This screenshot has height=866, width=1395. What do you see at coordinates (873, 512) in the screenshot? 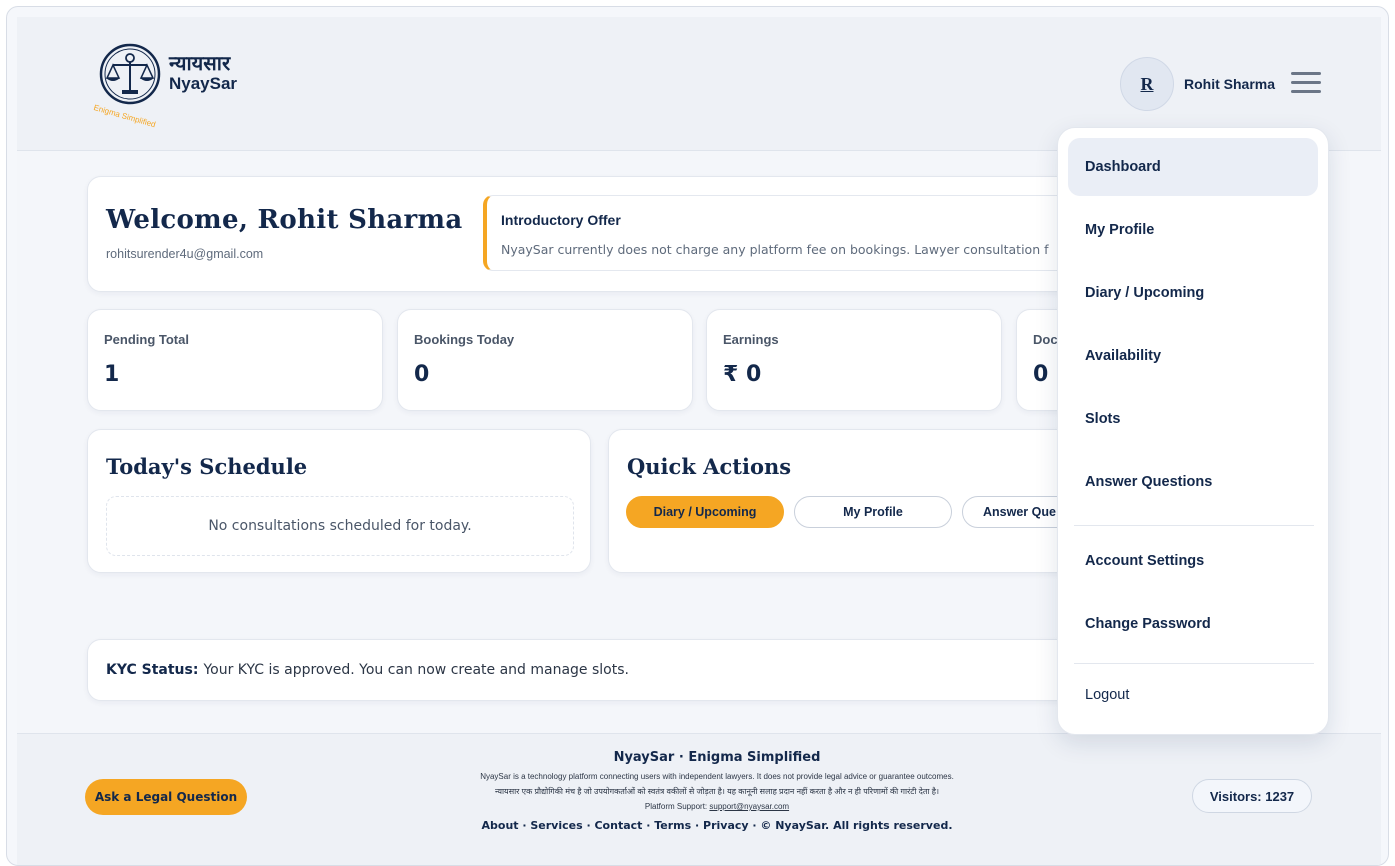
I see `my-profile-button: My Profile` at bounding box center [873, 512].